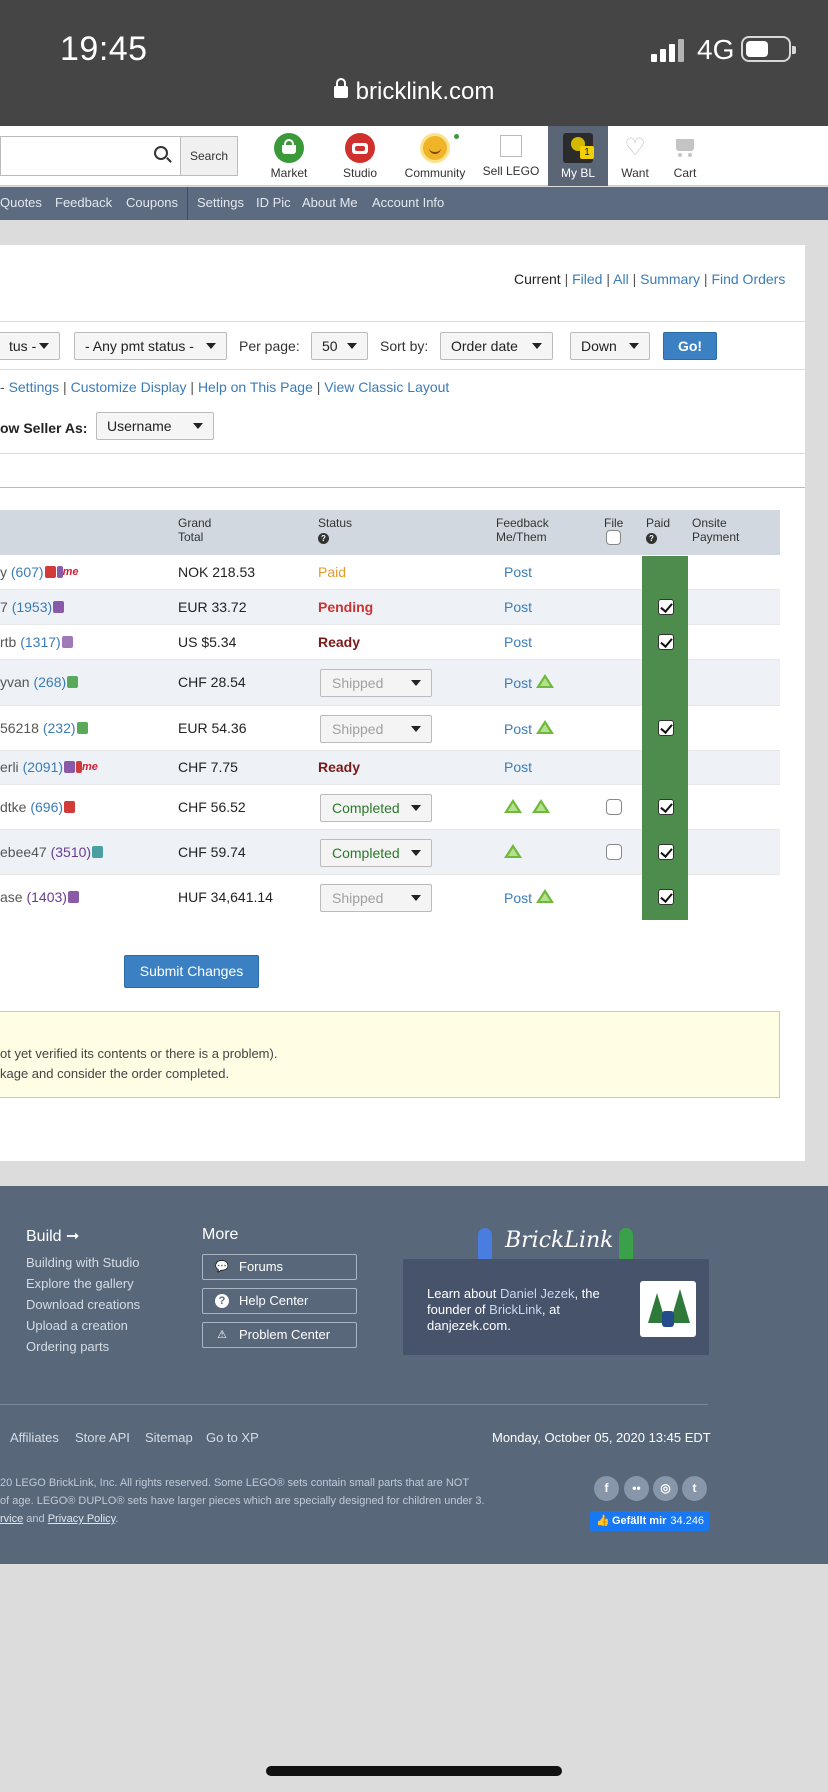 The image size is (828, 1792). Describe the element at coordinates (43, 767) in the screenshot. I see `feedback-score: (2091)` at that location.